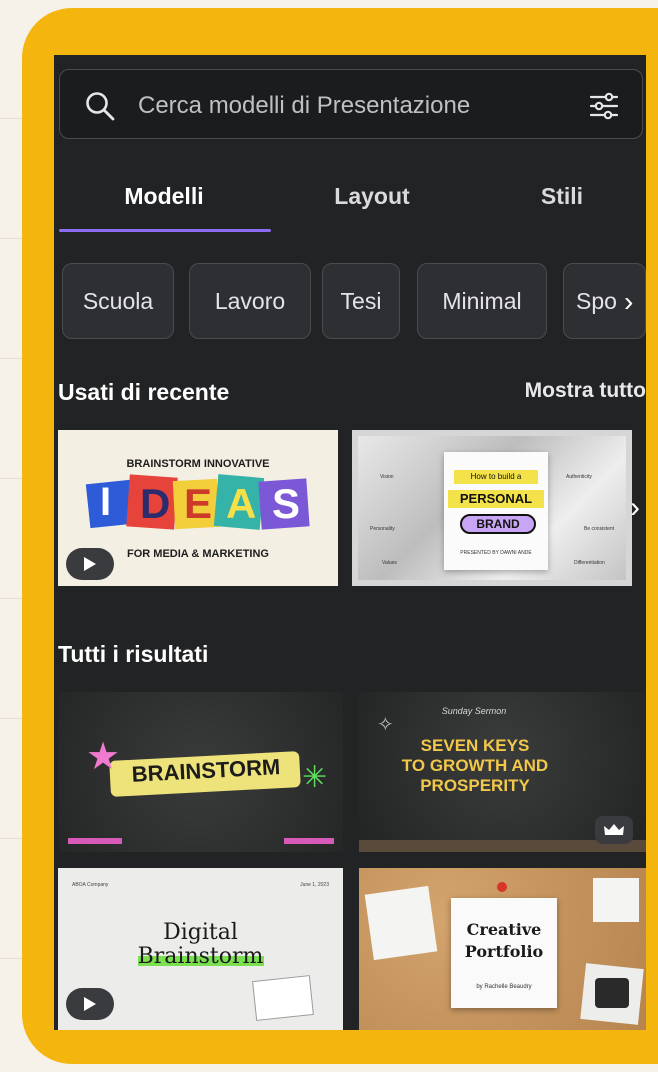 The height and width of the screenshot is (1072, 658). What do you see at coordinates (382, 529) in the screenshot?
I see `thumb-label: Personality` at bounding box center [382, 529].